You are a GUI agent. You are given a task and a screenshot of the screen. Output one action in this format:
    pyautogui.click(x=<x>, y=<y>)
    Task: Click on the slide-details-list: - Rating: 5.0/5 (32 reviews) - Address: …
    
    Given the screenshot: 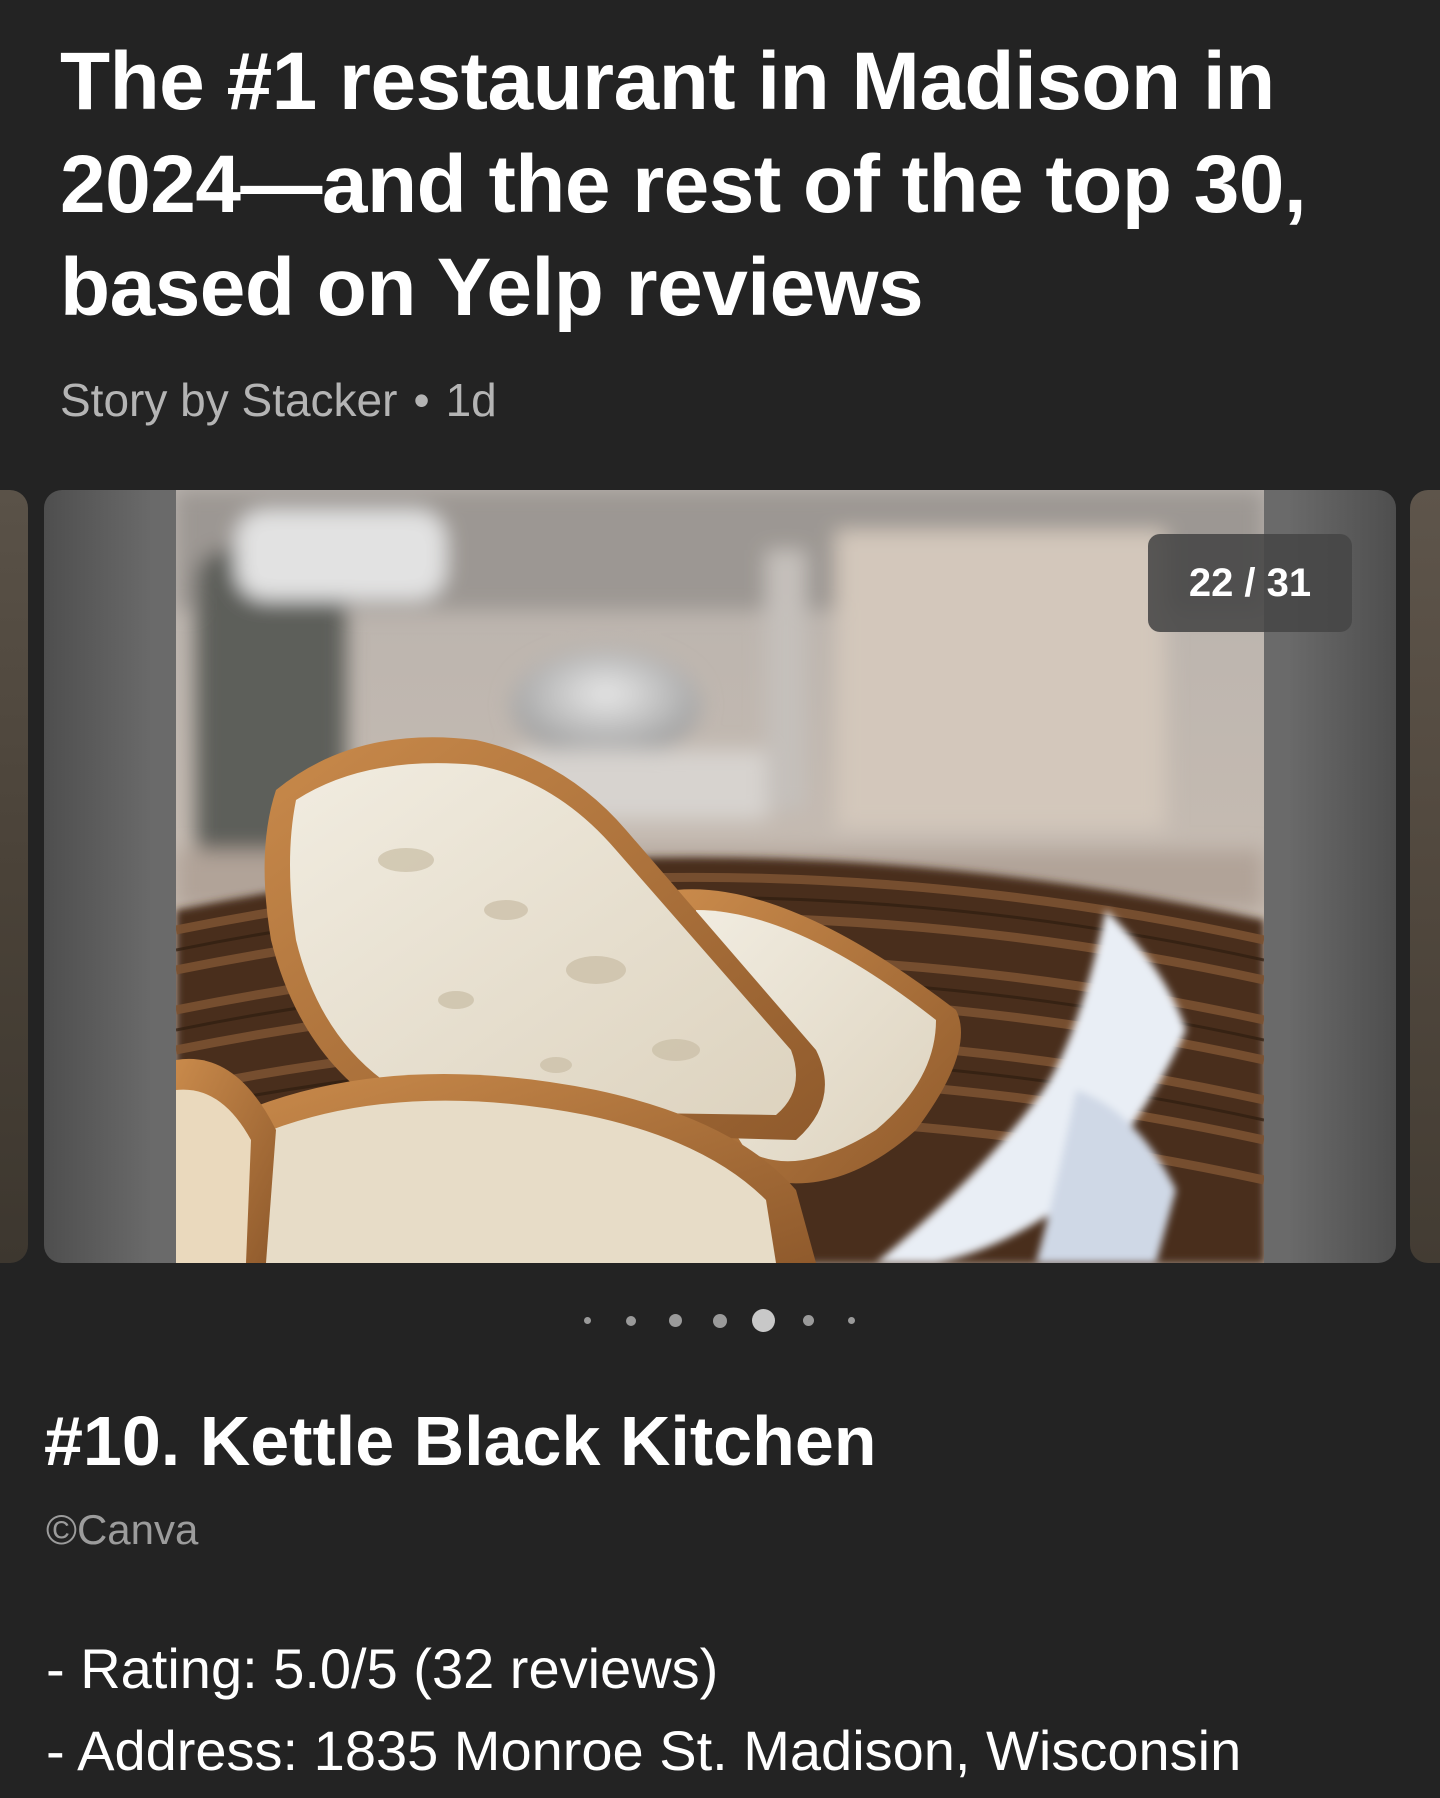 What is the action you would take?
    pyautogui.click(x=643, y=1710)
    